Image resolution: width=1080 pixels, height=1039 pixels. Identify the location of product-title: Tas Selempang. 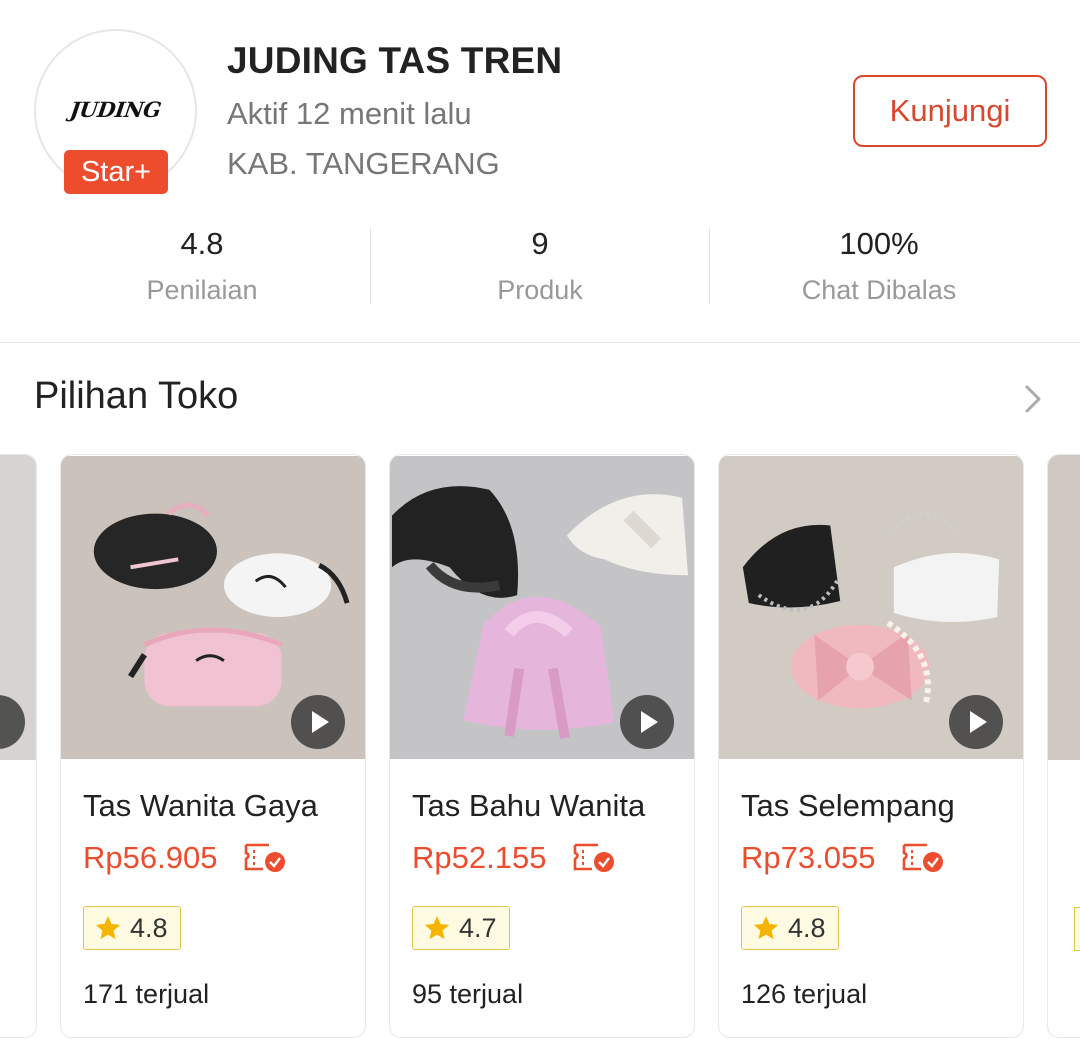
(848, 805).